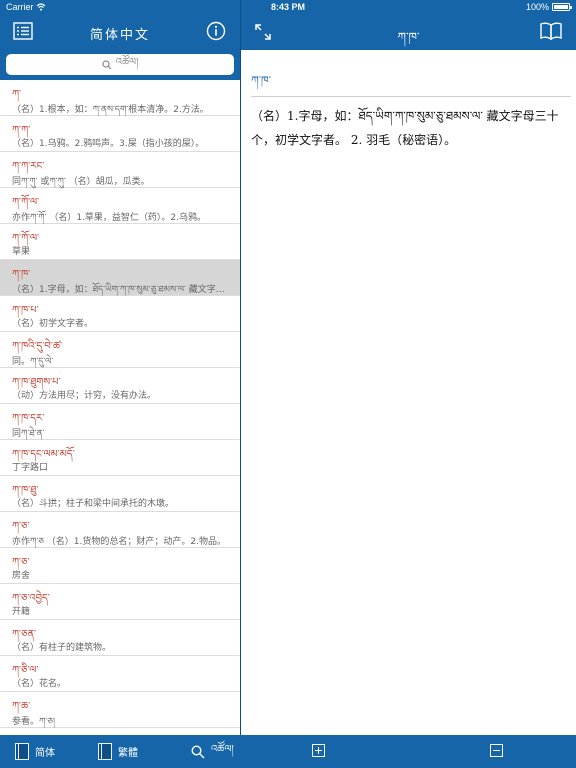 The image size is (576, 768). I want to click on search-placeholder: འཚོལ།, so click(127, 62).